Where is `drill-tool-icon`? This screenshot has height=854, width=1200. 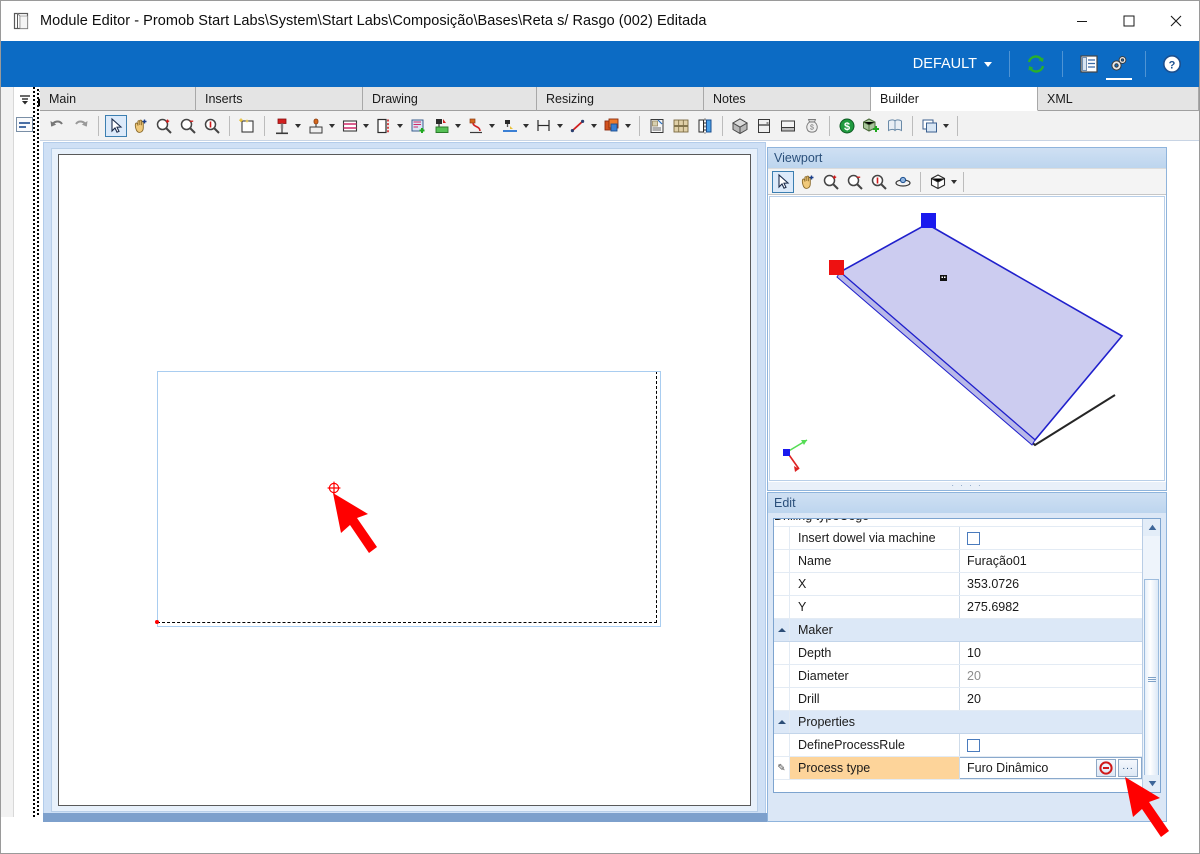 drill-tool-icon is located at coordinates (282, 126).